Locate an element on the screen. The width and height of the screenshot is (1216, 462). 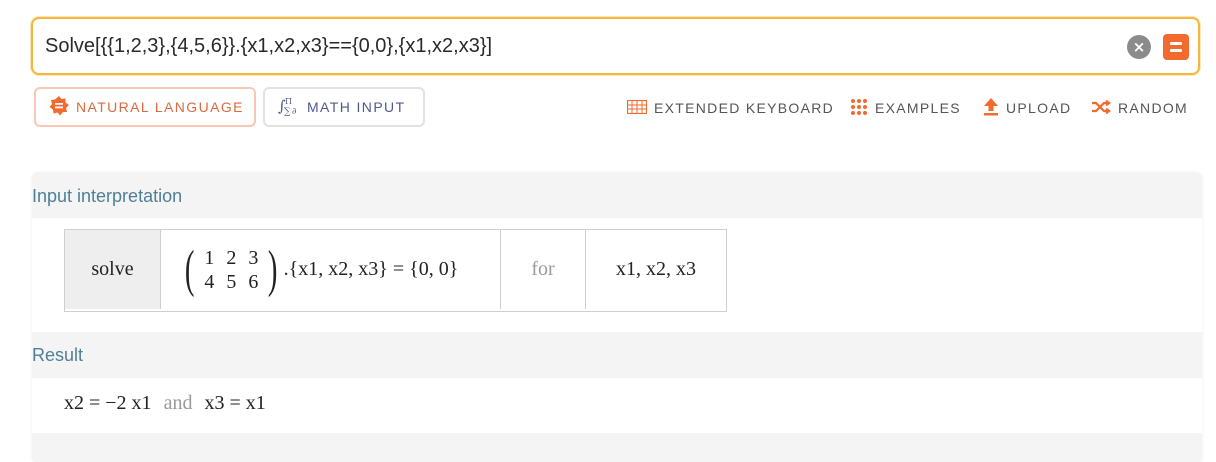
pod-title-input-interpretation: Input interpretation is located at coordinates (107, 196).